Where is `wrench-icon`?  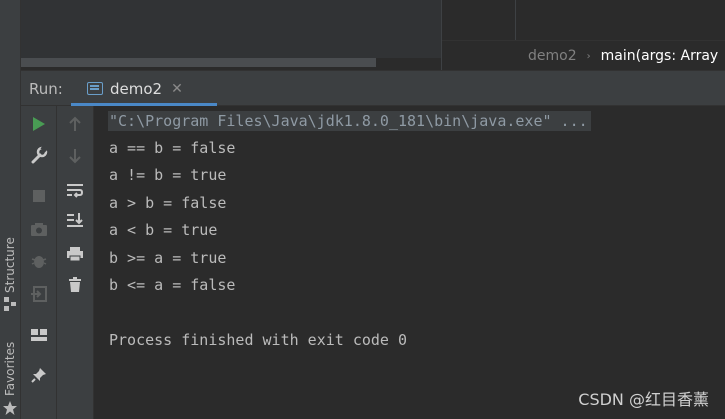 wrench-icon is located at coordinates (39, 155).